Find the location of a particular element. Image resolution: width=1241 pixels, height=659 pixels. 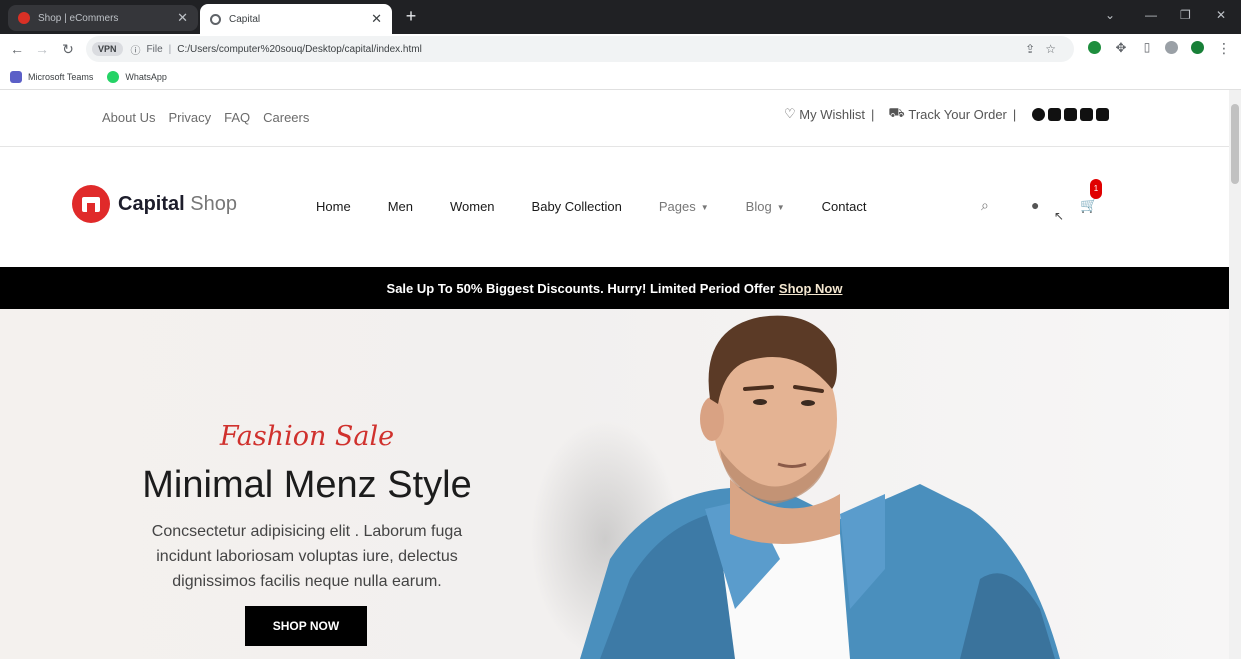

social-links is located at coordinates (1071, 114).